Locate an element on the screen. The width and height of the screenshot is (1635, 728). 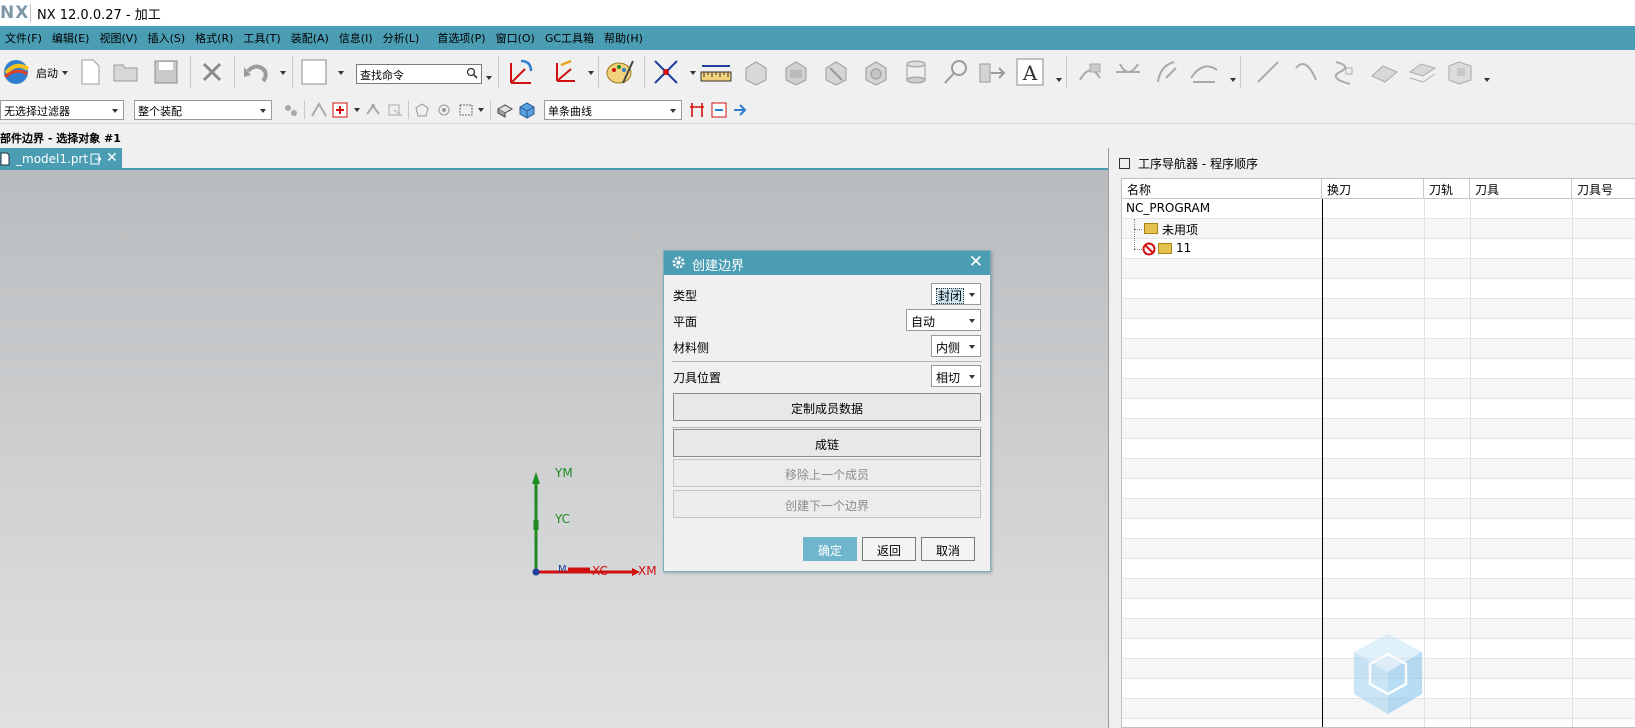
menu-insert: 插入(S) is located at coordinates (167, 38).